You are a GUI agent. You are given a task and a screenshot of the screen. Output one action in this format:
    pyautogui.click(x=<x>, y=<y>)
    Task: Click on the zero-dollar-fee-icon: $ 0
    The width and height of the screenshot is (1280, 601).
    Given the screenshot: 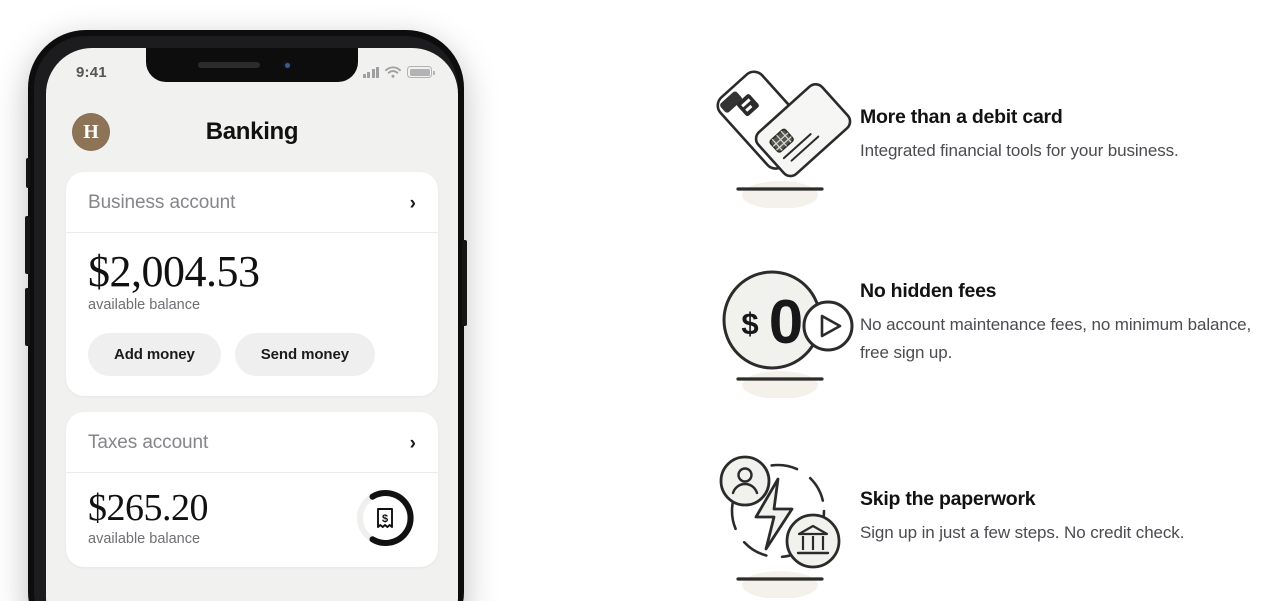 What is the action you would take?
    pyautogui.click(x=780, y=323)
    